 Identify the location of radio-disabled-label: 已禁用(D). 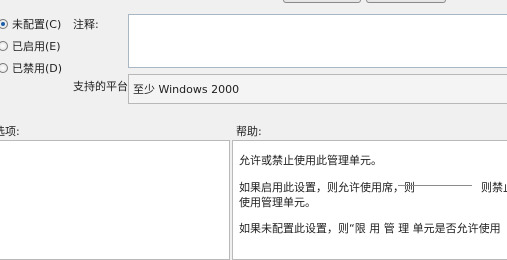
(37, 68).